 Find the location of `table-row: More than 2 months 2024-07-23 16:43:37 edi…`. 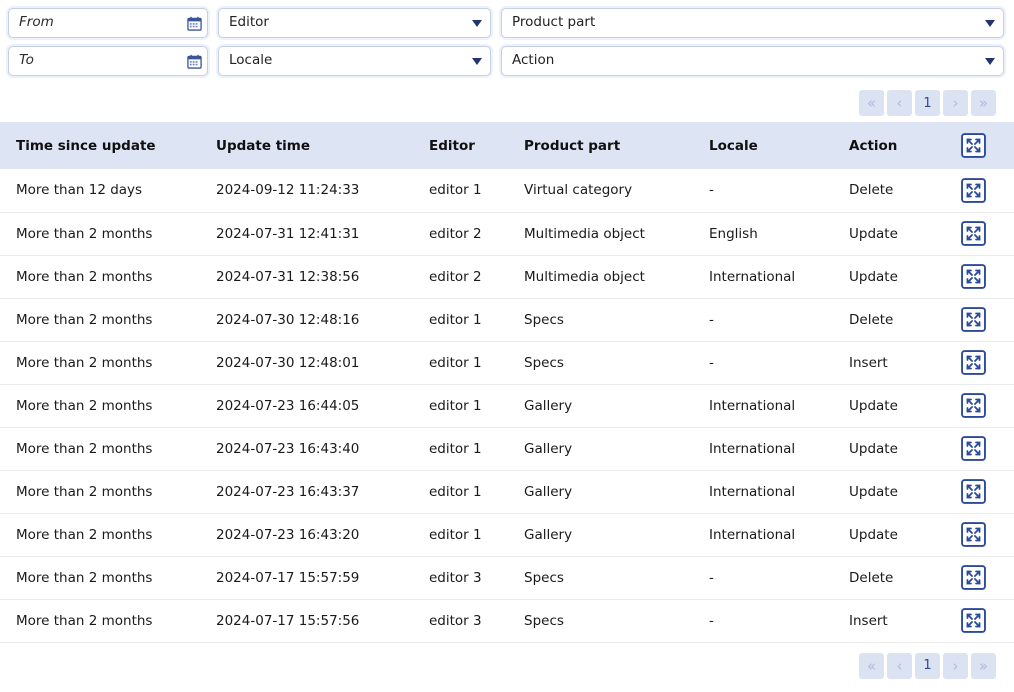

table-row: More than 2 months 2024-07-23 16:43:37 edi… is located at coordinates (507, 492).